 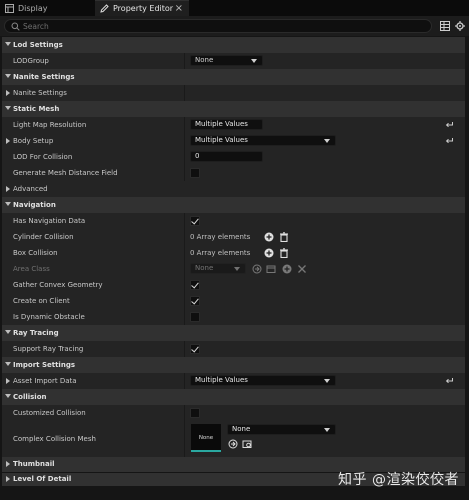 What do you see at coordinates (398, 480) in the screenshot?
I see `watermark-text: 知乎 @渲染佼佼者` at bounding box center [398, 480].